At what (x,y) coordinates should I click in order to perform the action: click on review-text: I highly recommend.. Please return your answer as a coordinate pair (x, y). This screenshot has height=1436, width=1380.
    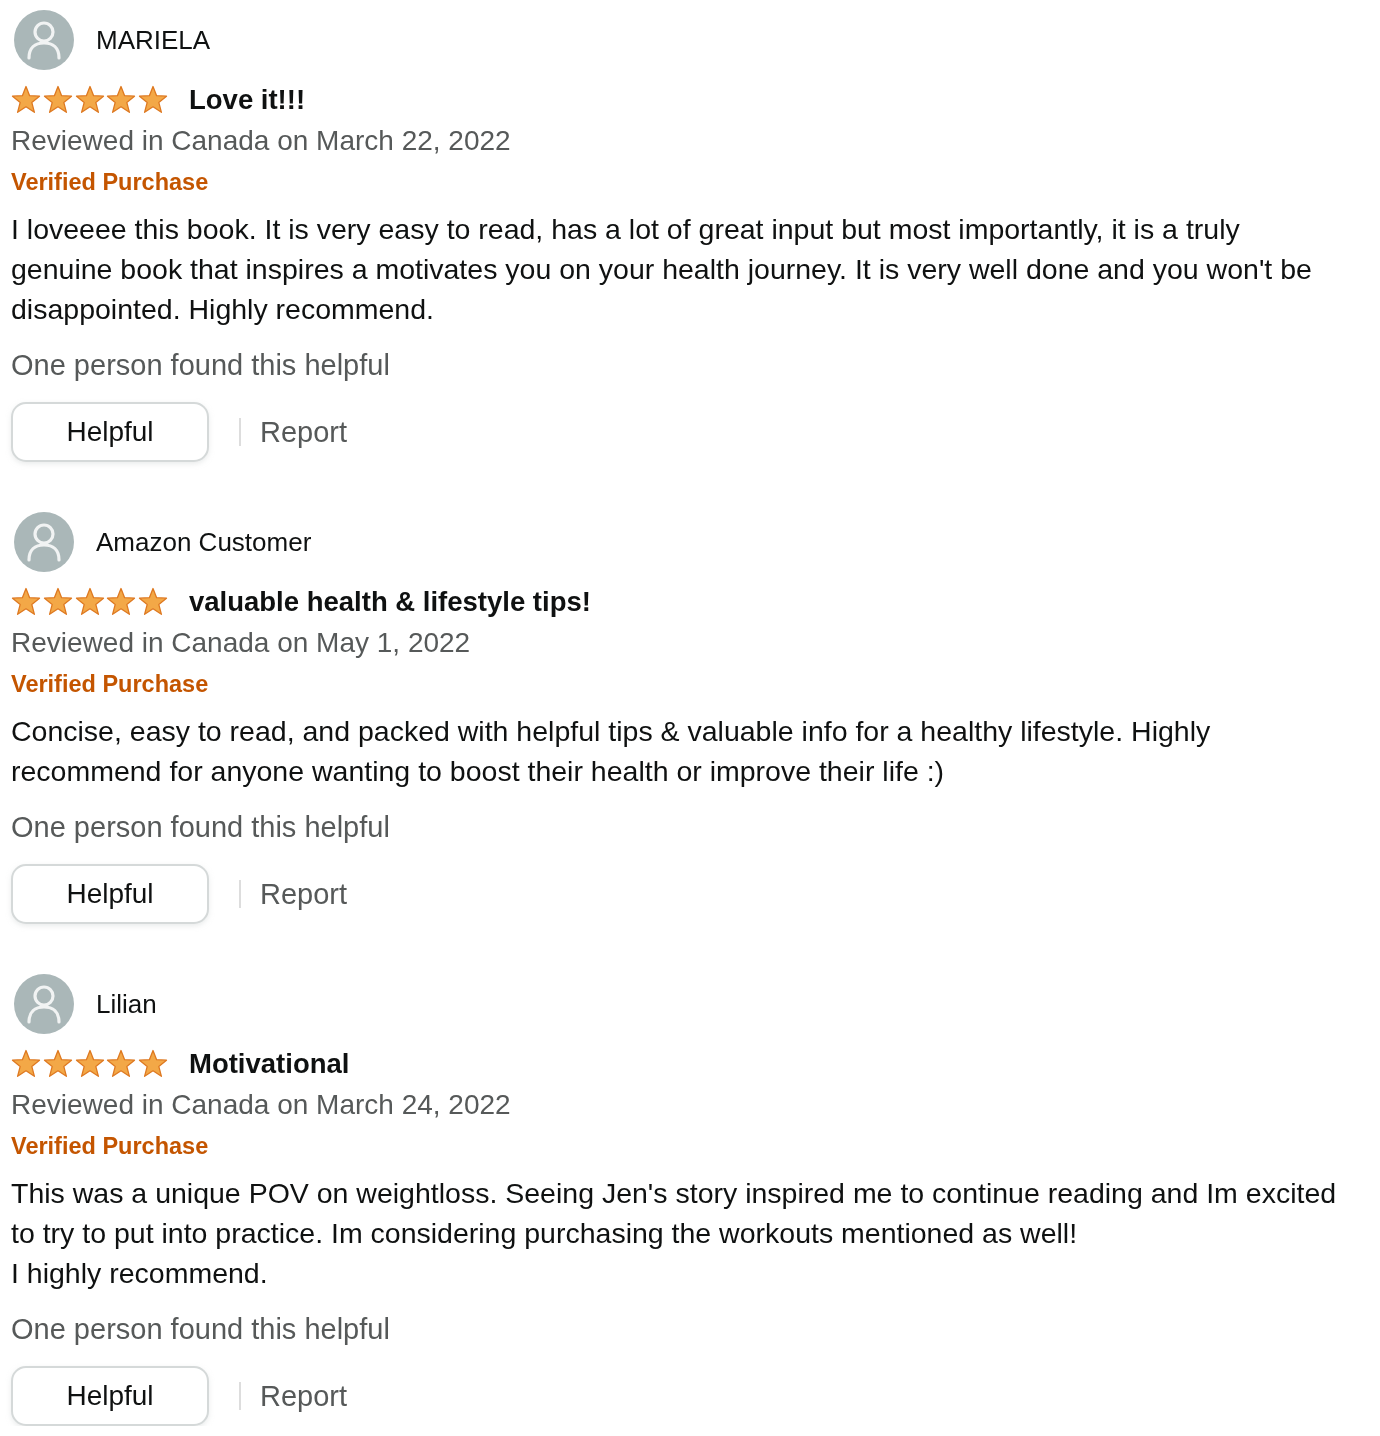
    Looking at the image, I should click on (140, 1273).